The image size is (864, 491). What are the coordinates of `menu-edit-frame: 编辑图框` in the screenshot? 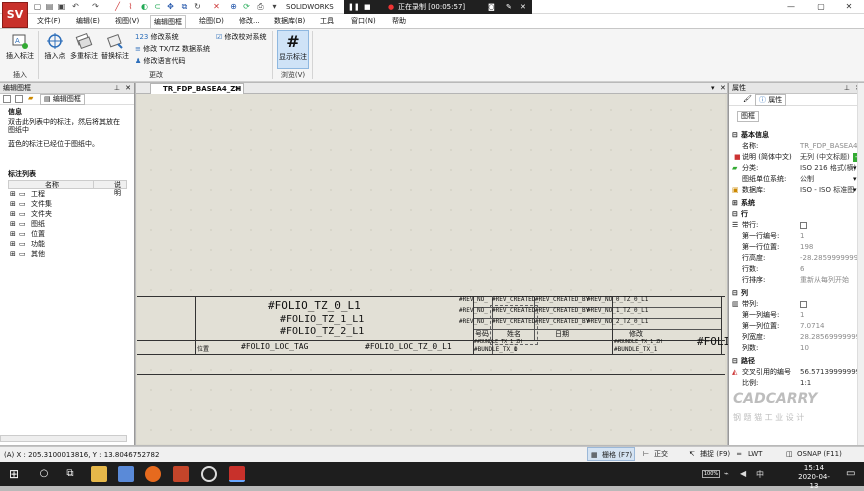 It's located at (168, 21).